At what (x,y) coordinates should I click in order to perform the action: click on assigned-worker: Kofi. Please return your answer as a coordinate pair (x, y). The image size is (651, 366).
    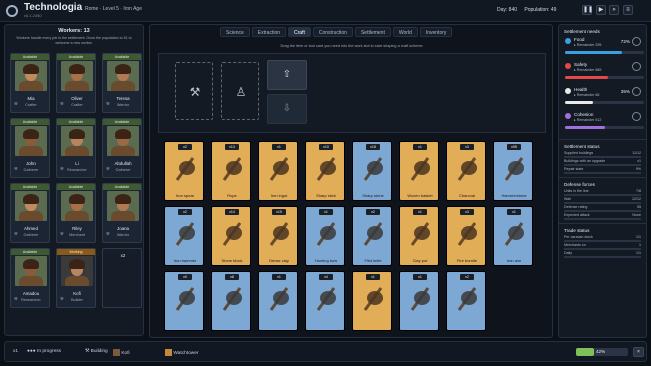
    Looking at the image, I should click on (121, 352).